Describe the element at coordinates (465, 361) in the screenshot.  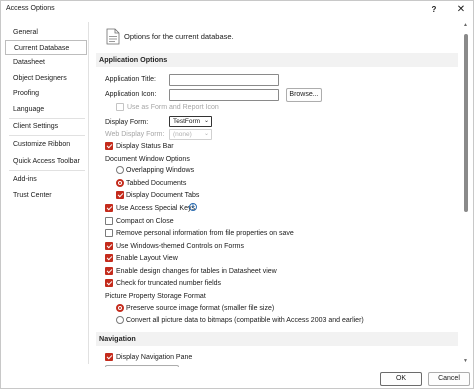
I see `scroll-down-icon: ▼` at that location.